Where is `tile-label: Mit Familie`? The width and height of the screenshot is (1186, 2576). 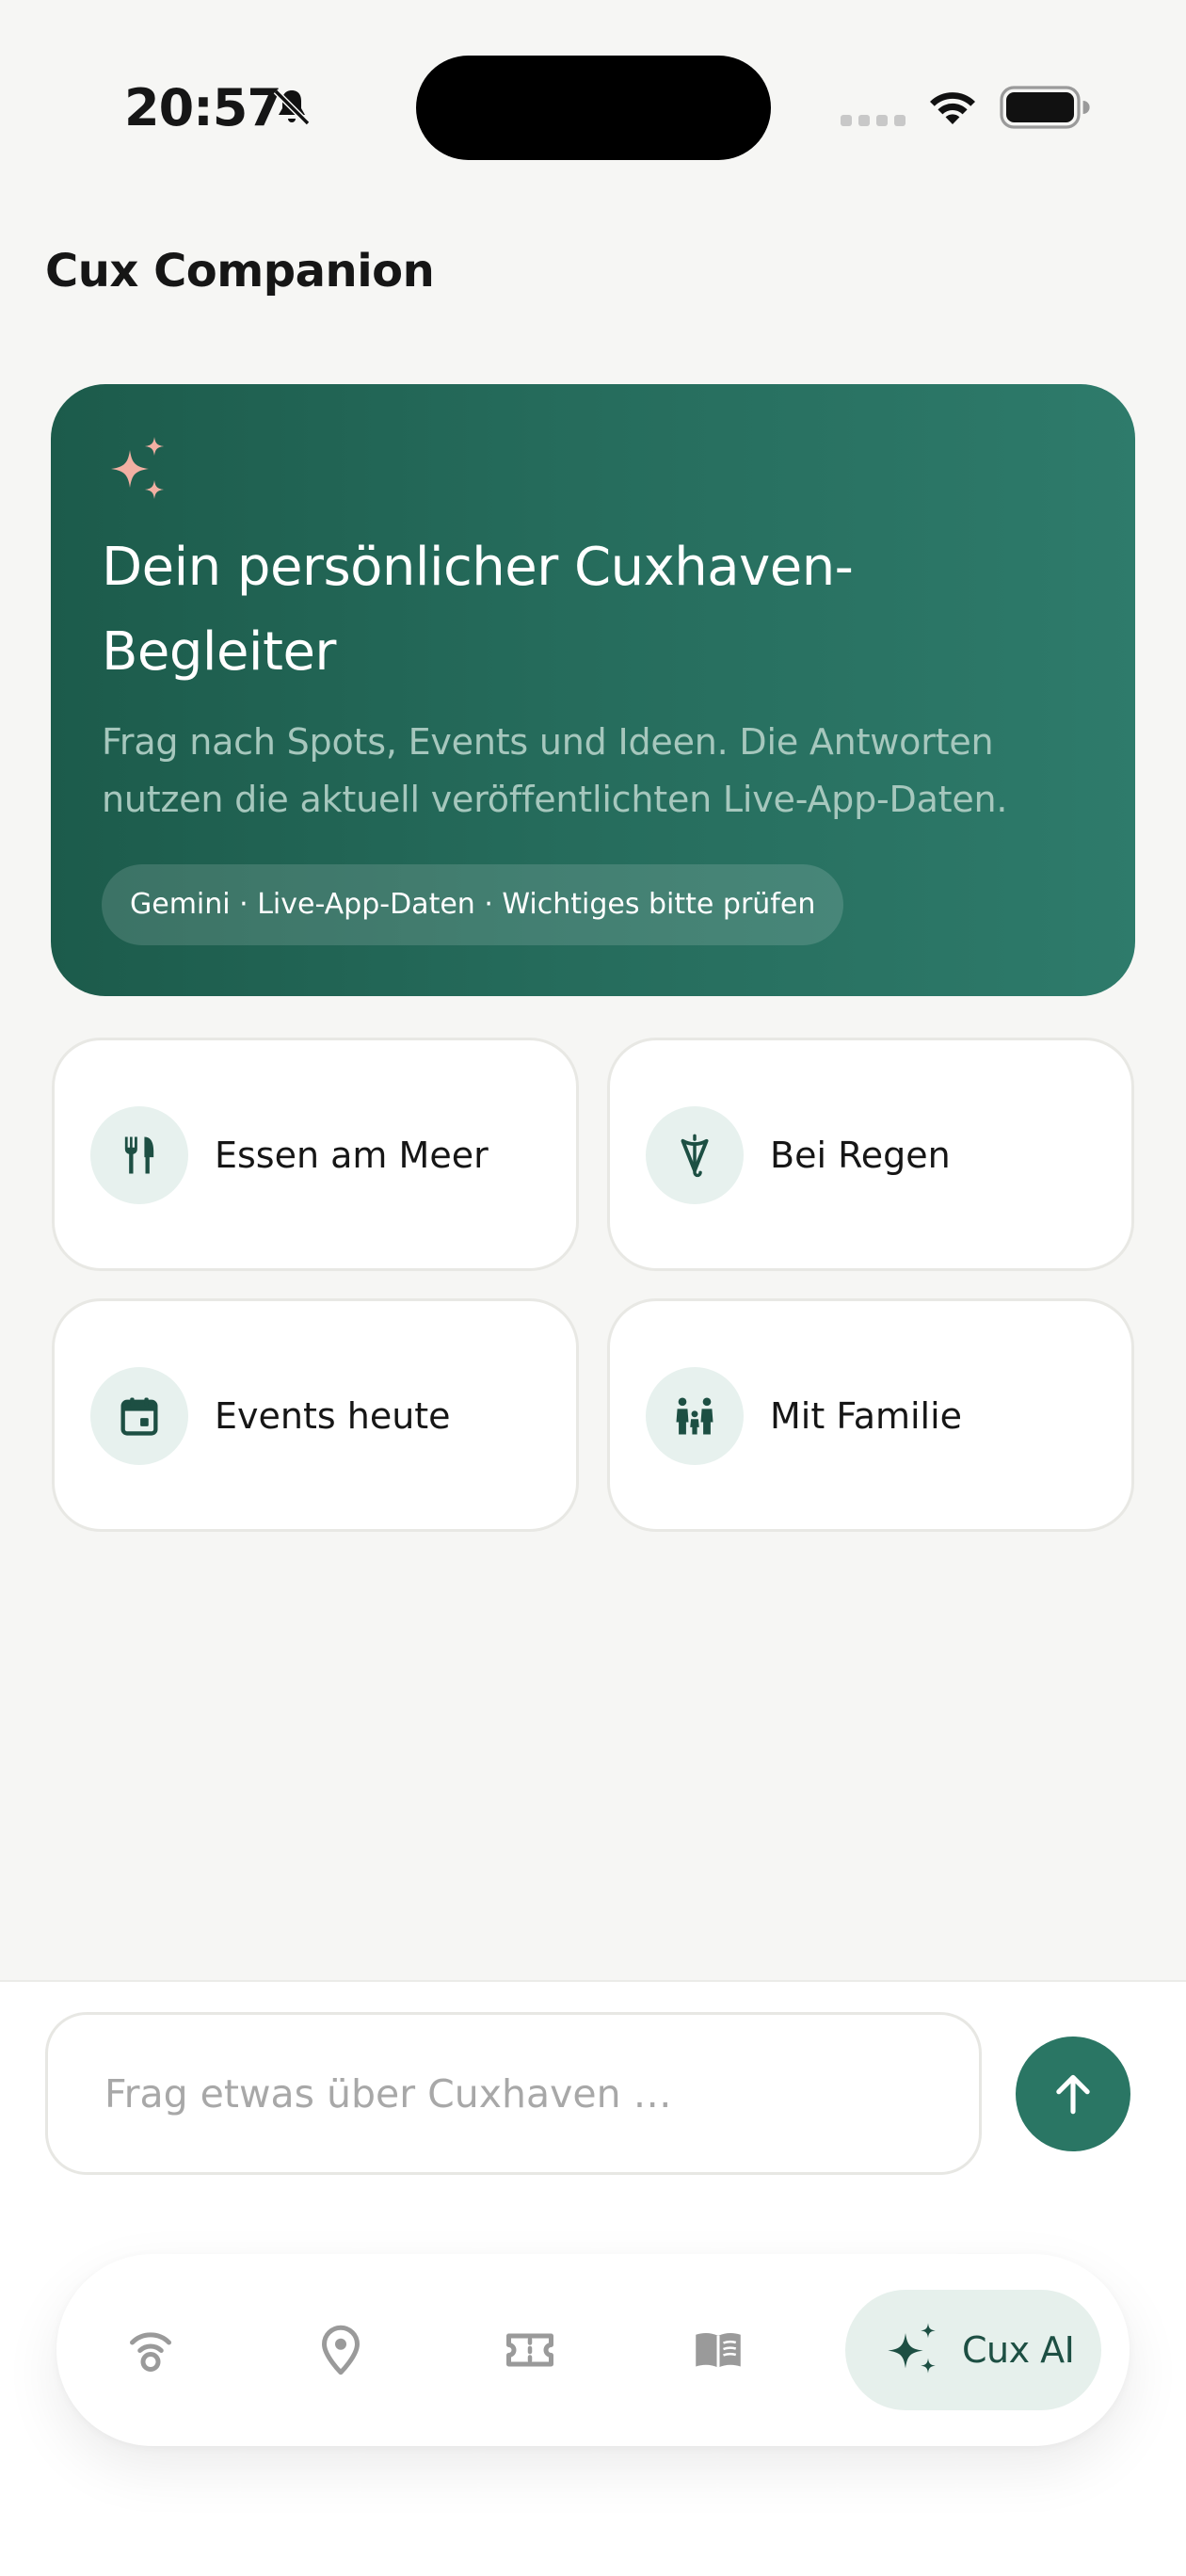 tile-label: Mit Familie is located at coordinates (866, 1416).